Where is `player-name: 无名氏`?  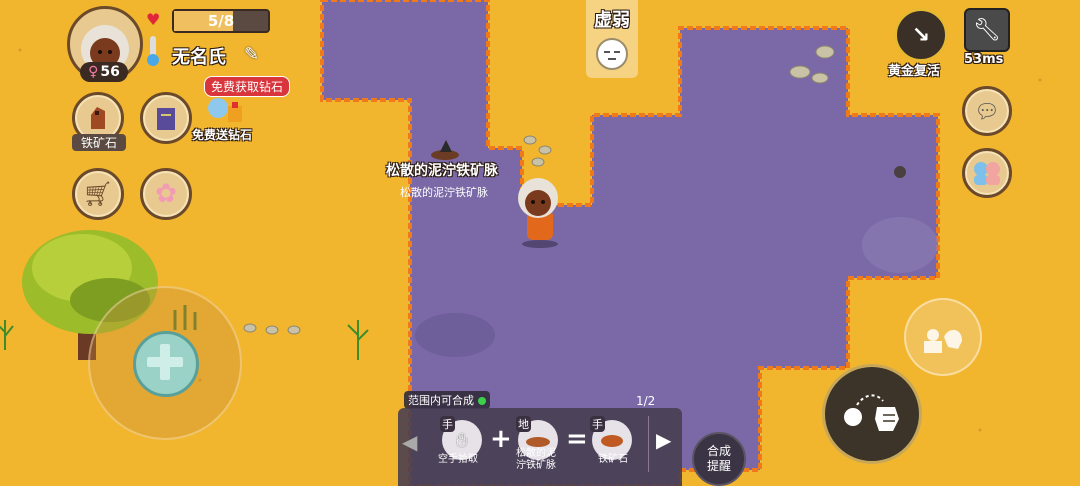 player-name: 无名氏 is located at coordinates (199, 57).